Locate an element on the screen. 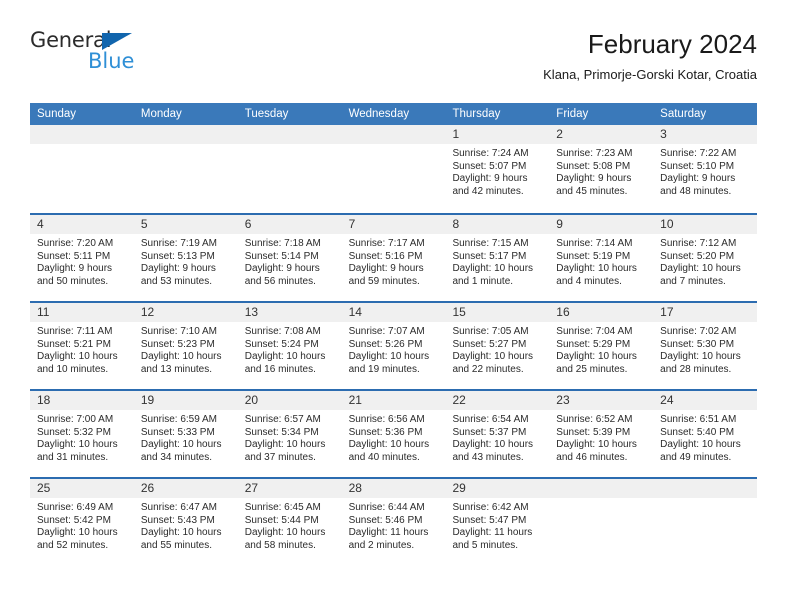 The width and height of the screenshot is (792, 612). day-number: 3 is located at coordinates (663, 134).